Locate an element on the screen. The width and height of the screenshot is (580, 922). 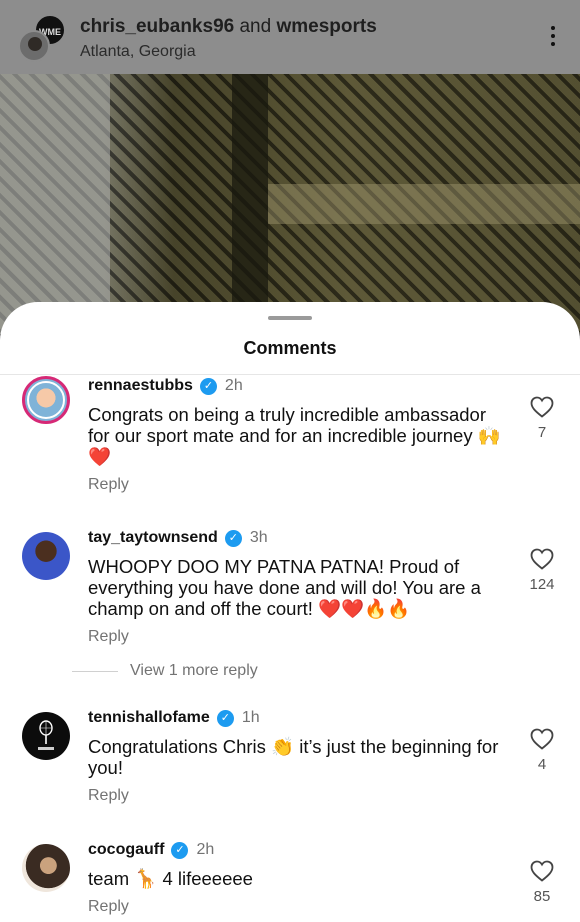
like-button: 124 is located at coordinates (542, 570).